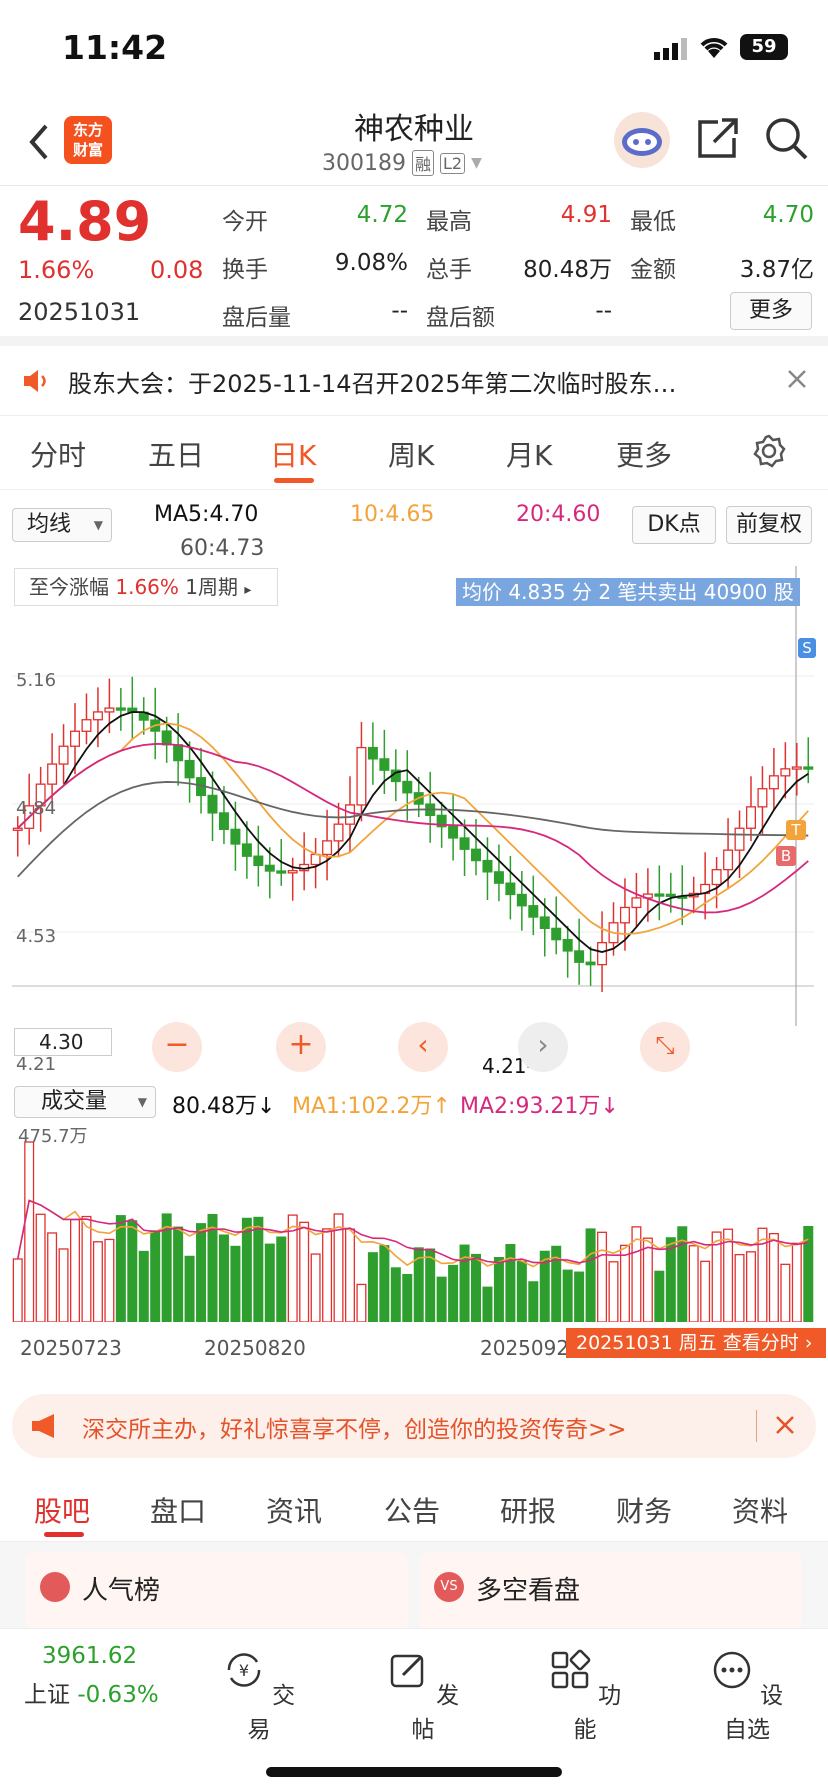 The image size is (828, 1792). Describe the element at coordinates (665, 1047) in the screenshot. I see `fullscreen-button: ⤡` at that location.